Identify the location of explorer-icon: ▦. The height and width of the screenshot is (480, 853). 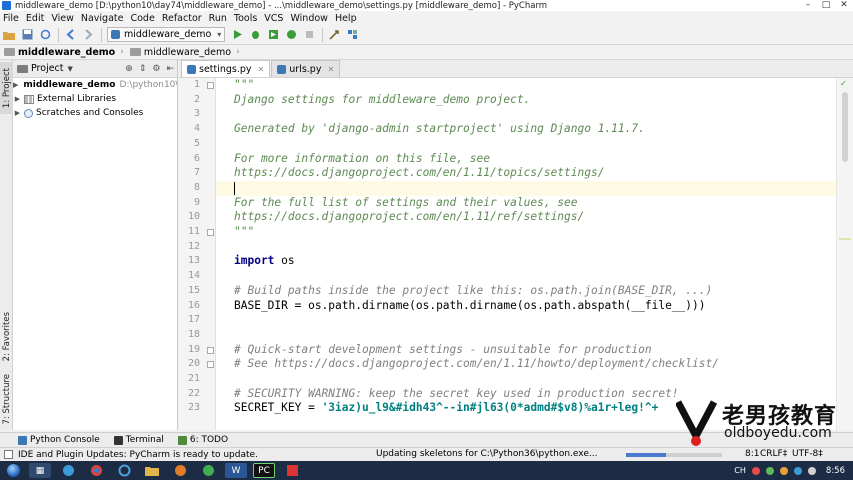
(40, 470).